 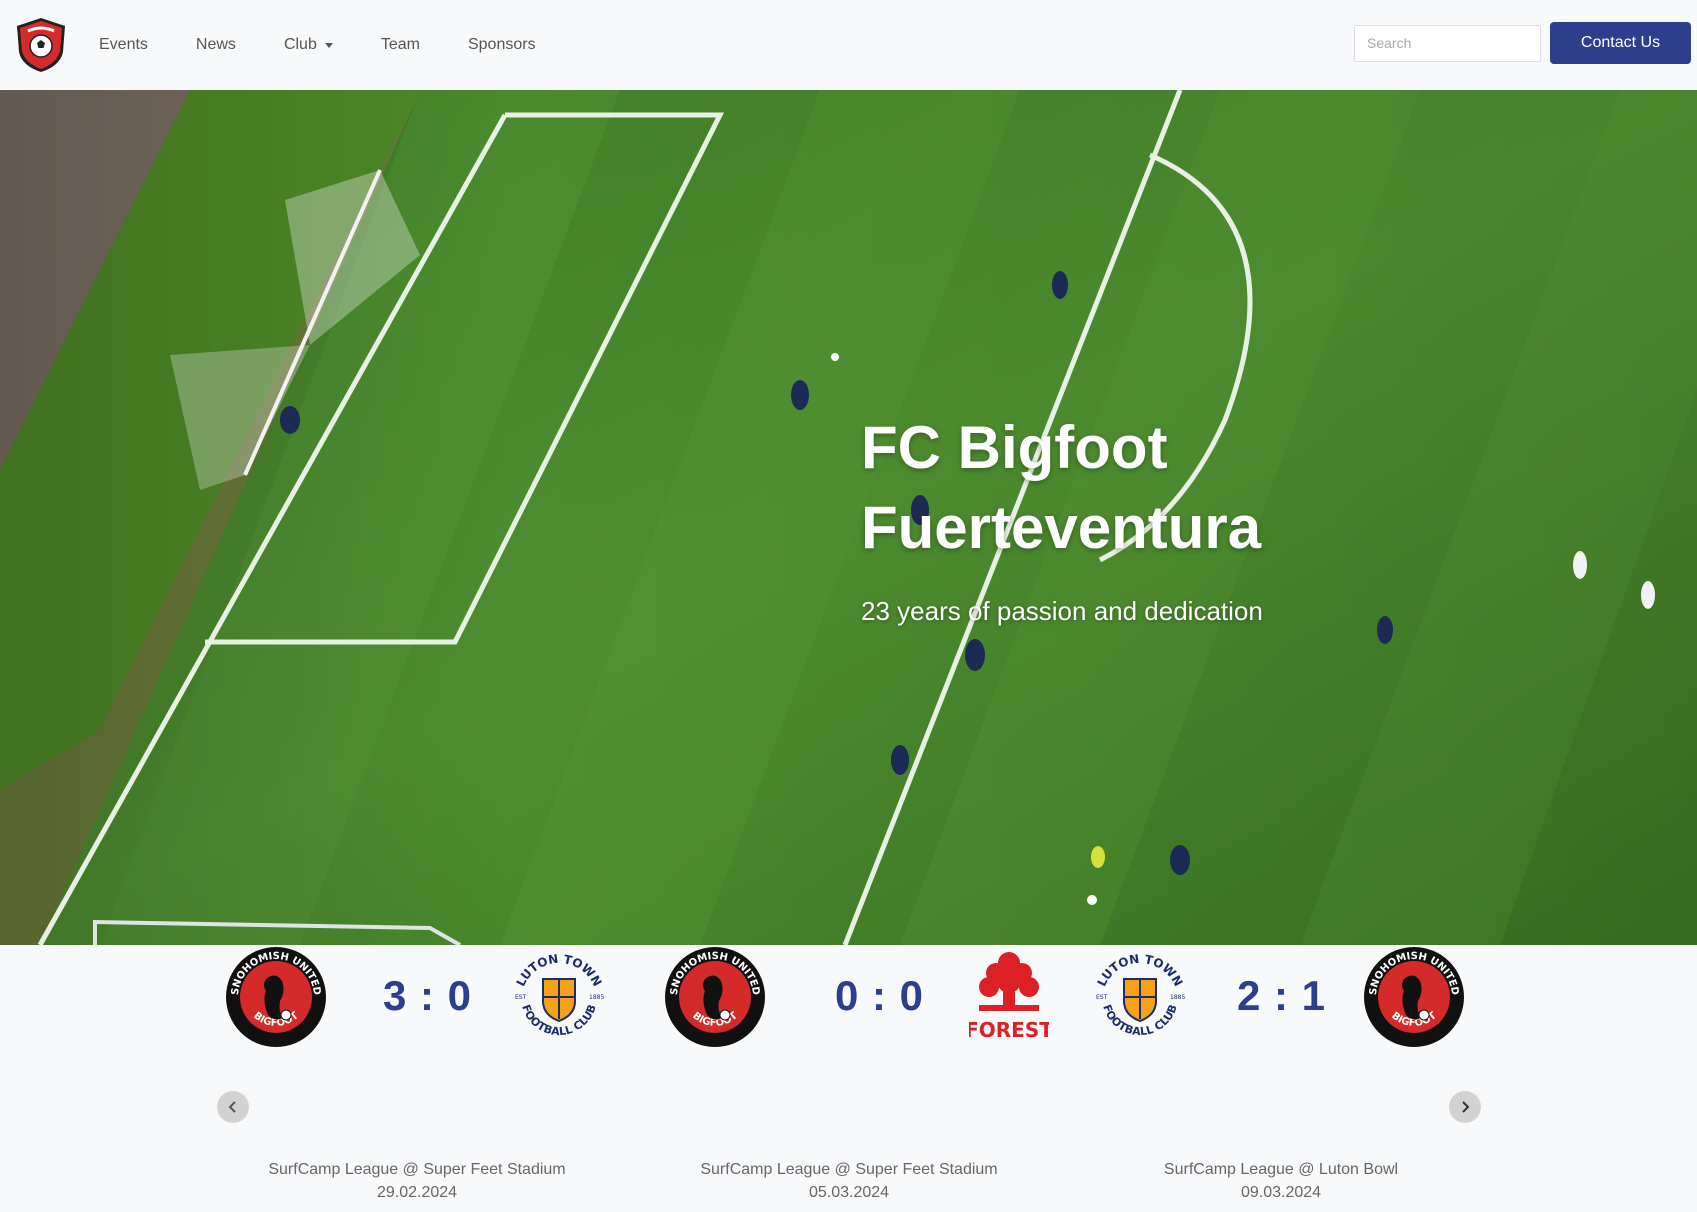 What do you see at coordinates (1062, 611) in the screenshot?
I see `hero-subtitle: 23 years of passion and dedication` at bounding box center [1062, 611].